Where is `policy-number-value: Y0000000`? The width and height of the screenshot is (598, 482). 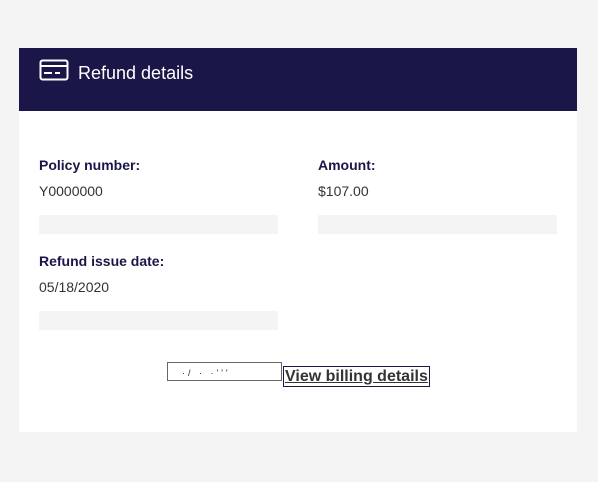 policy-number-value: Y0000000 is located at coordinates (71, 191).